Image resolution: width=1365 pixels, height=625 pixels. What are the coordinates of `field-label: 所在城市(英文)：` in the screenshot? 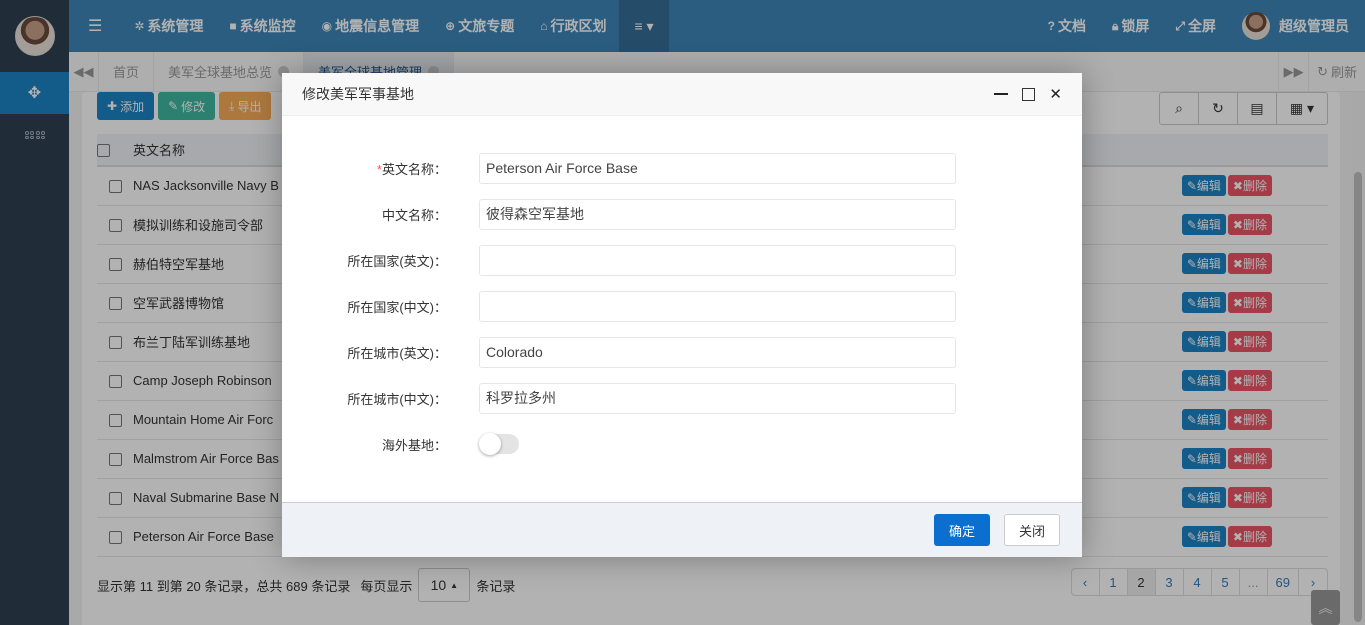 It's located at (380, 352).